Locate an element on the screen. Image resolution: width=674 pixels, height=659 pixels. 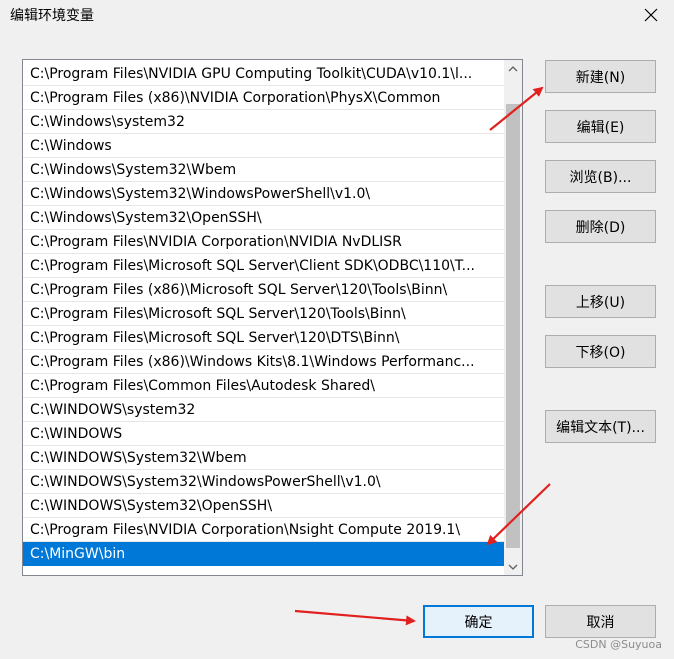
annotation-arrow-new is located at coordinates (516, 108).